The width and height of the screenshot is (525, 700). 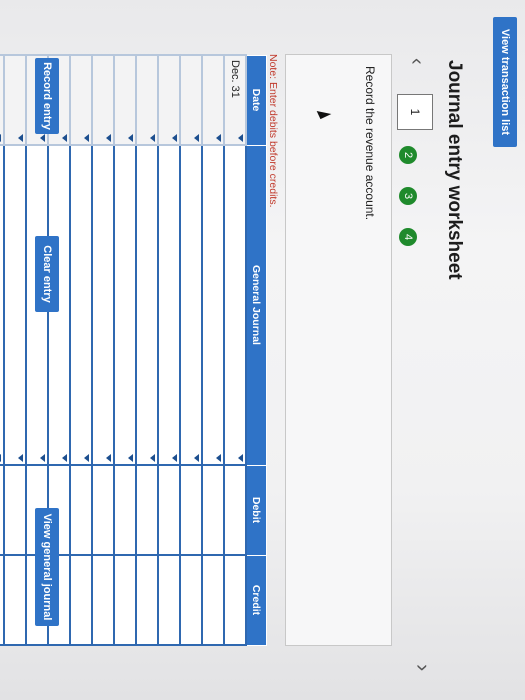 I want to click on worksheet-title: Journal entry worksheet, so click(x=454, y=170).